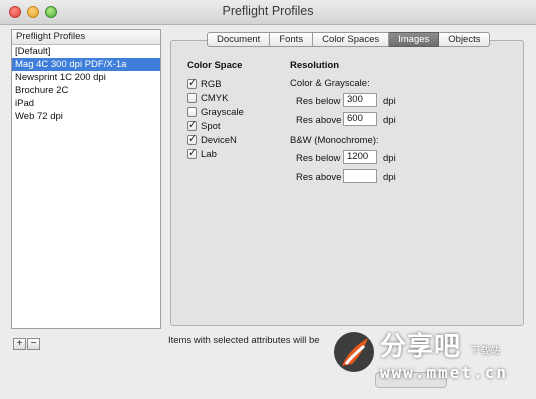 The width and height of the screenshot is (536, 399). Describe the element at coordinates (292, 39) in the screenshot. I see `tab-fonts: Fonts` at that location.